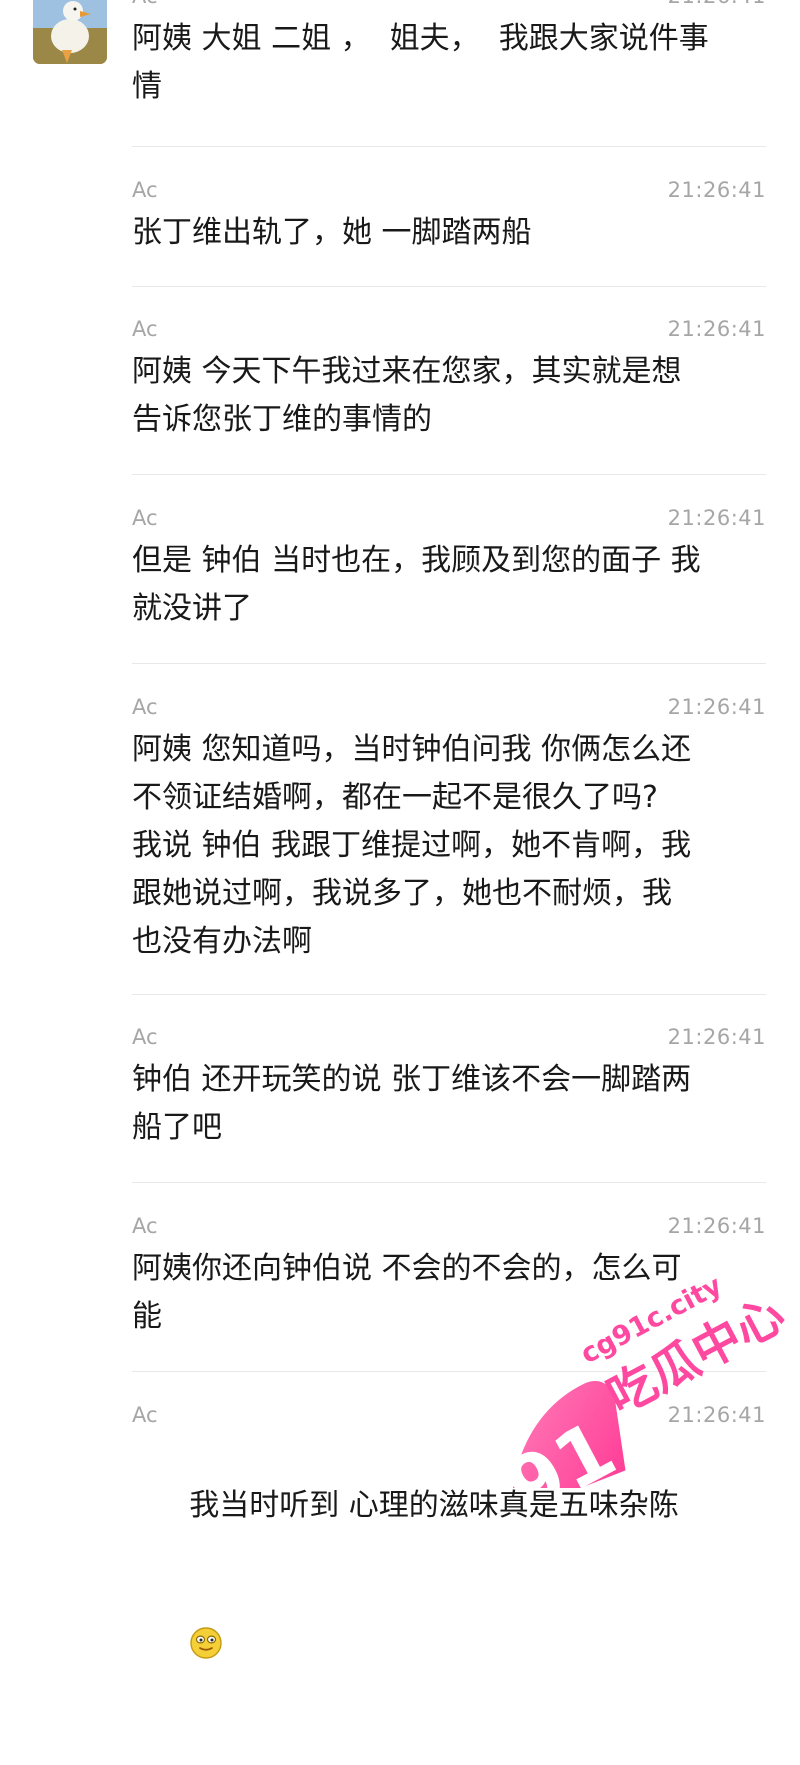  What do you see at coordinates (206, 1594) in the screenshot?
I see `smiling-face-icon` at bounding box center [206, 1594].